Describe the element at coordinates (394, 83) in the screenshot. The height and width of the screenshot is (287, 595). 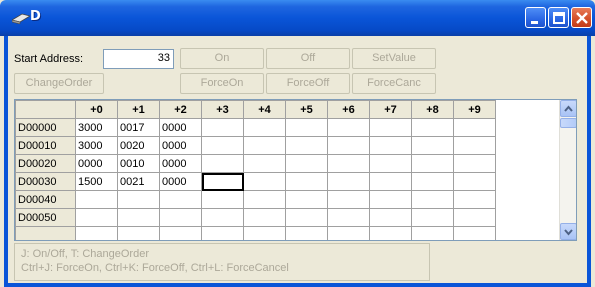
I see `forcecanc-button: ForceCanc` at that location.